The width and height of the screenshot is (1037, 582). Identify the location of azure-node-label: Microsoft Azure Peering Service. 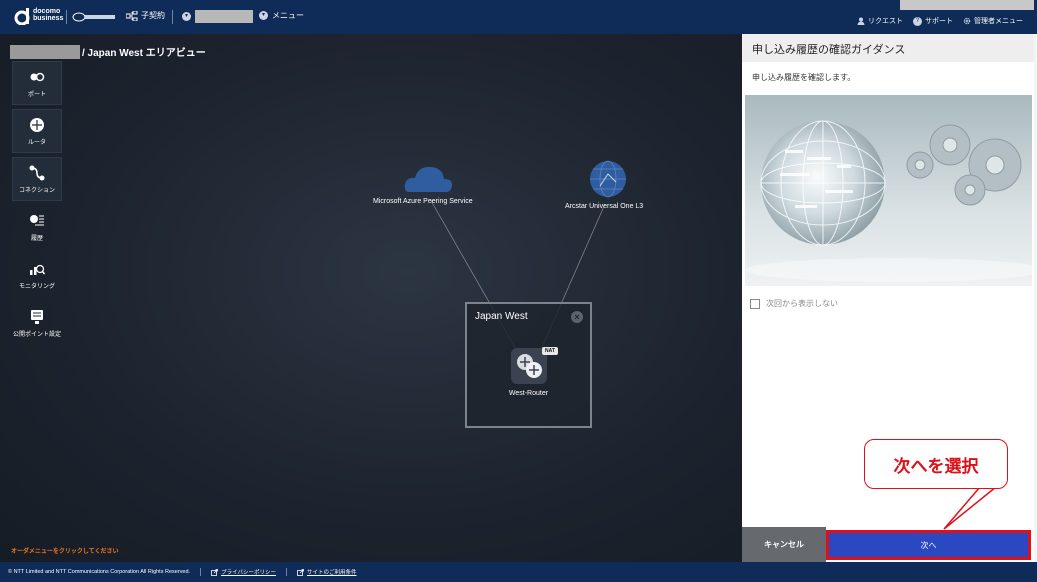
(423, 201).